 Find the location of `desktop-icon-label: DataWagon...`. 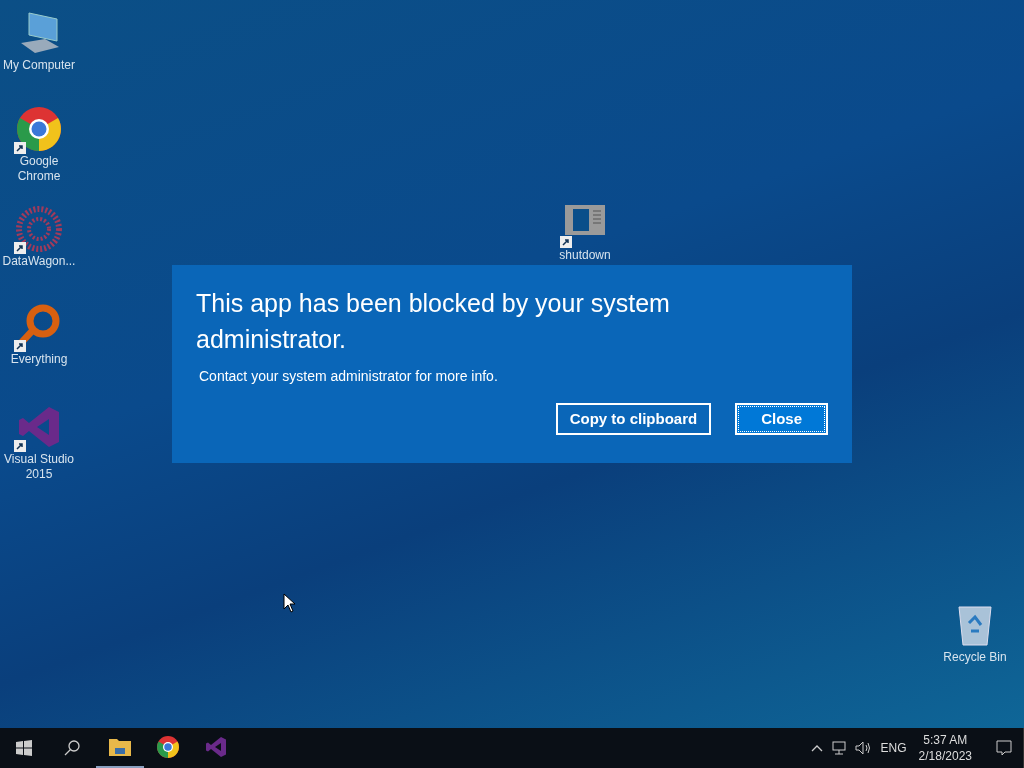

desktop-icon-label: DataWagon... is located at coordinates (39, 261).